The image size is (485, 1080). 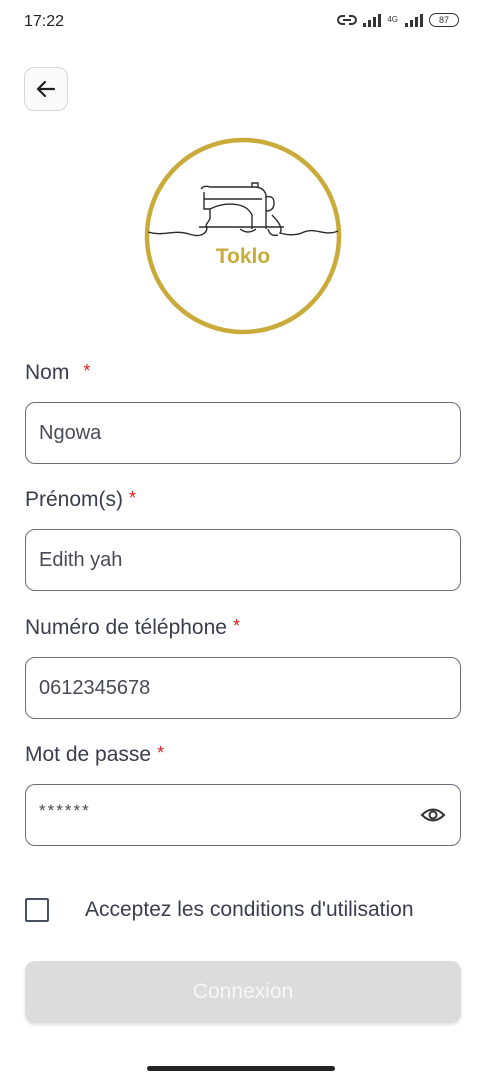 What do you see at coordinates (414, 20) in the screenshot?
I see `signal-4g-icon` at bounding box center [414, 20].